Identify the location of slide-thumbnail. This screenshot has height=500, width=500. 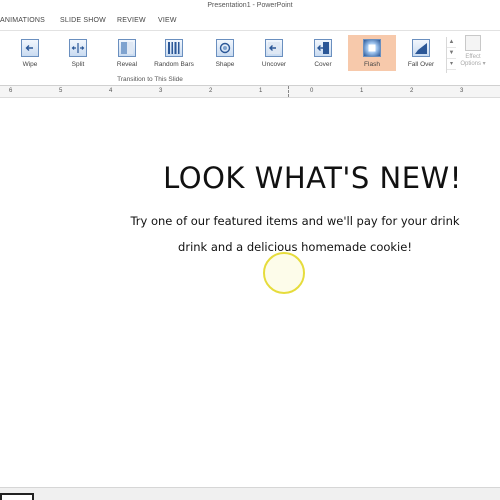
(17, 496).